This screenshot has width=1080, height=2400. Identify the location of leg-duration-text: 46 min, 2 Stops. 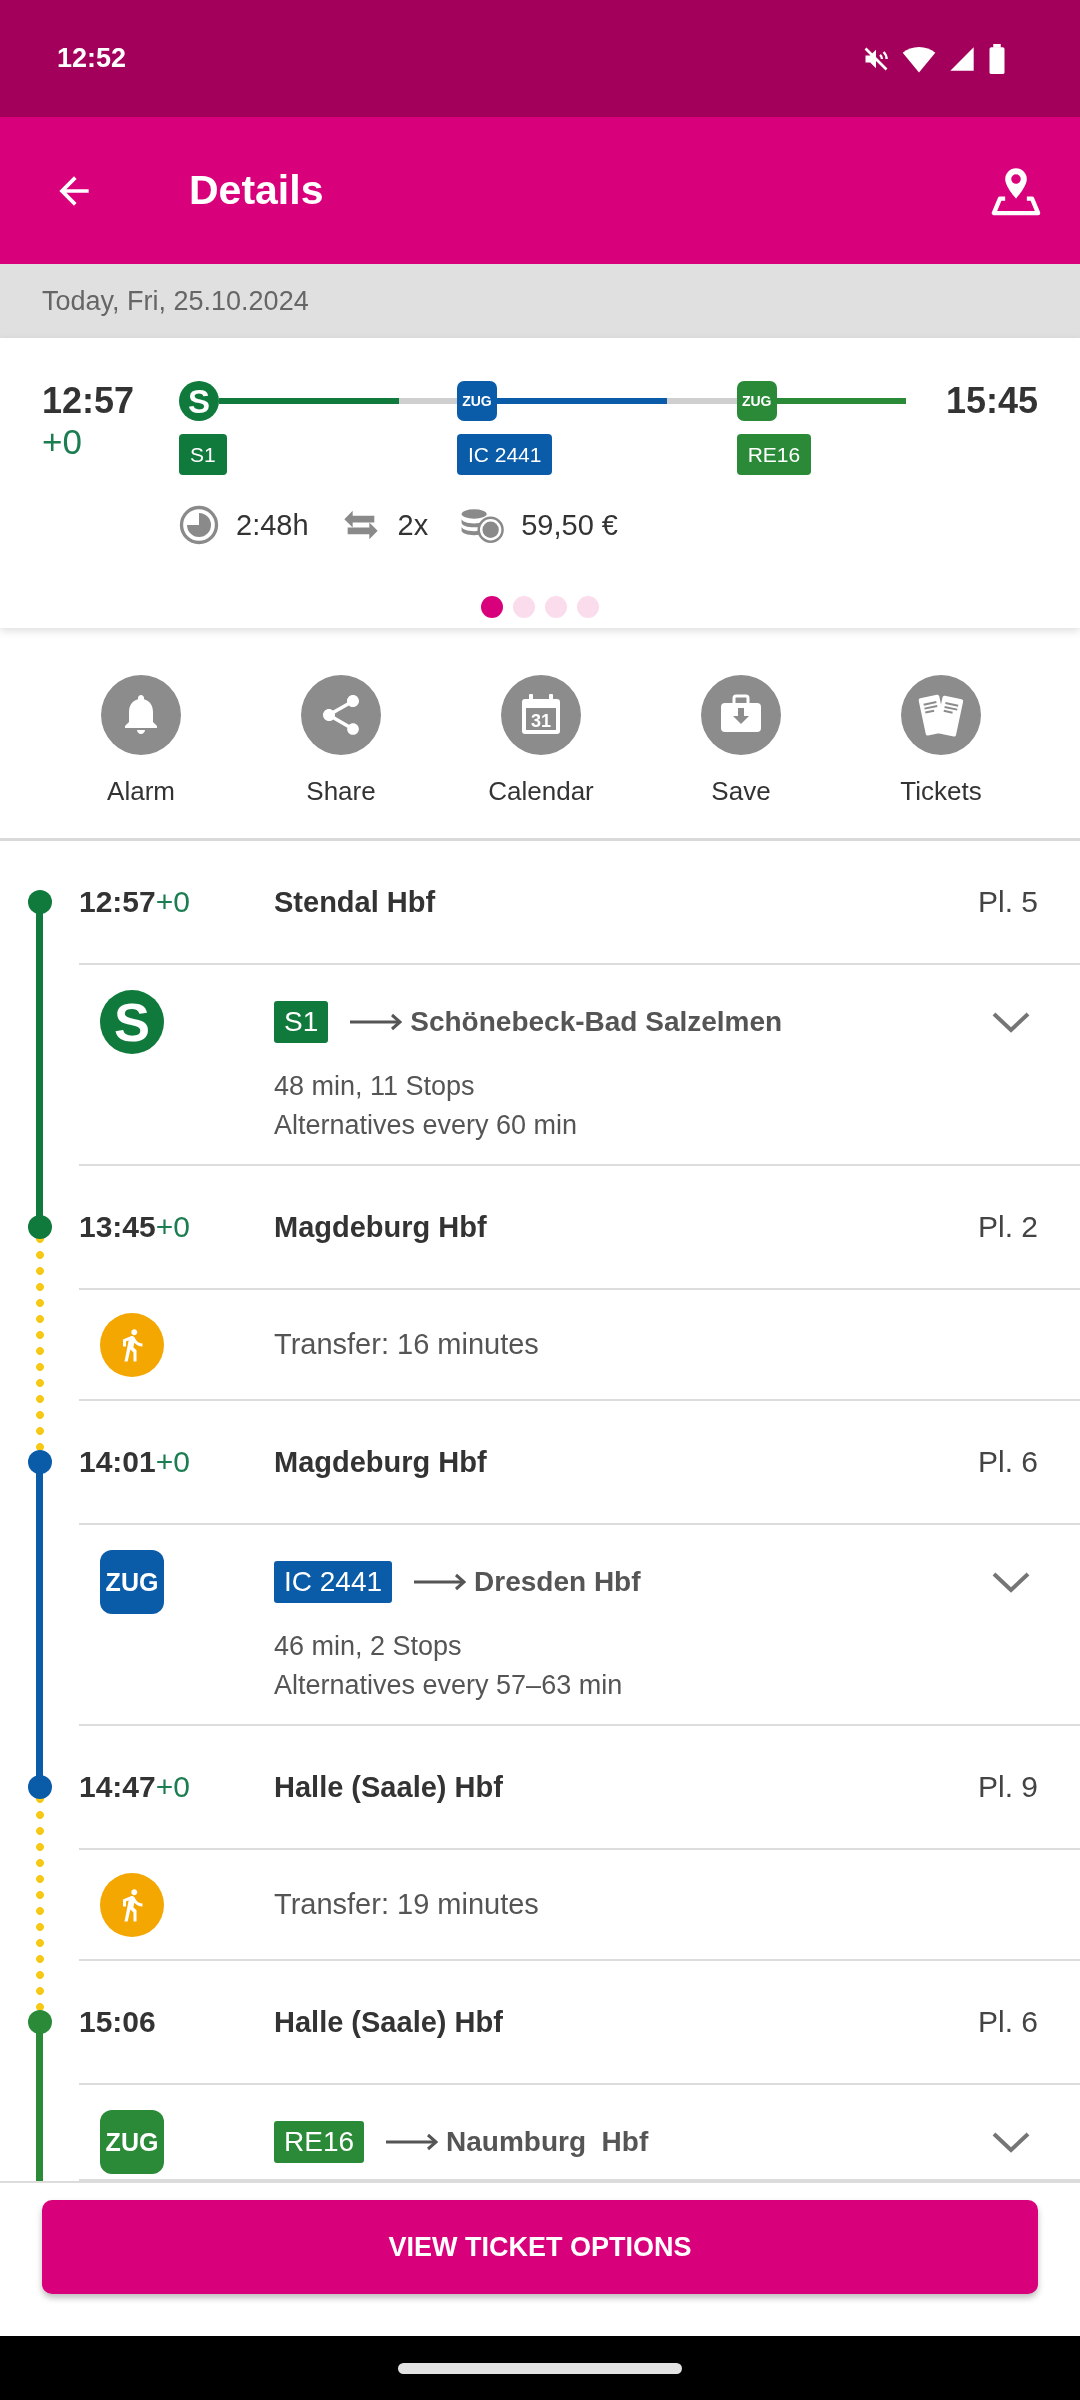
(368, 1646).